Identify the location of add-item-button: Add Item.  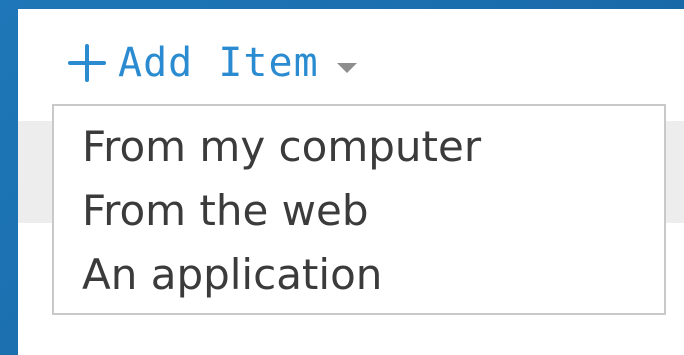
(212, 63).